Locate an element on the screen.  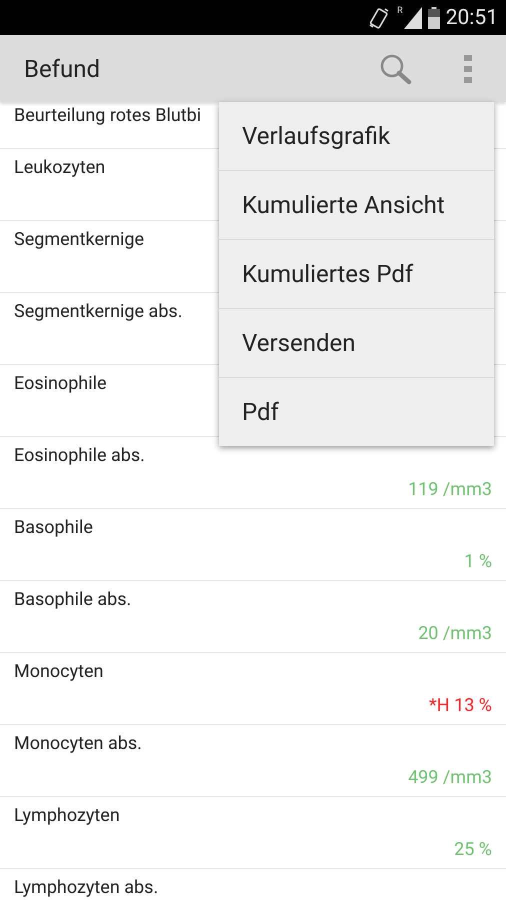
test-name: Eosinophile is located at coordinates (60, 383).